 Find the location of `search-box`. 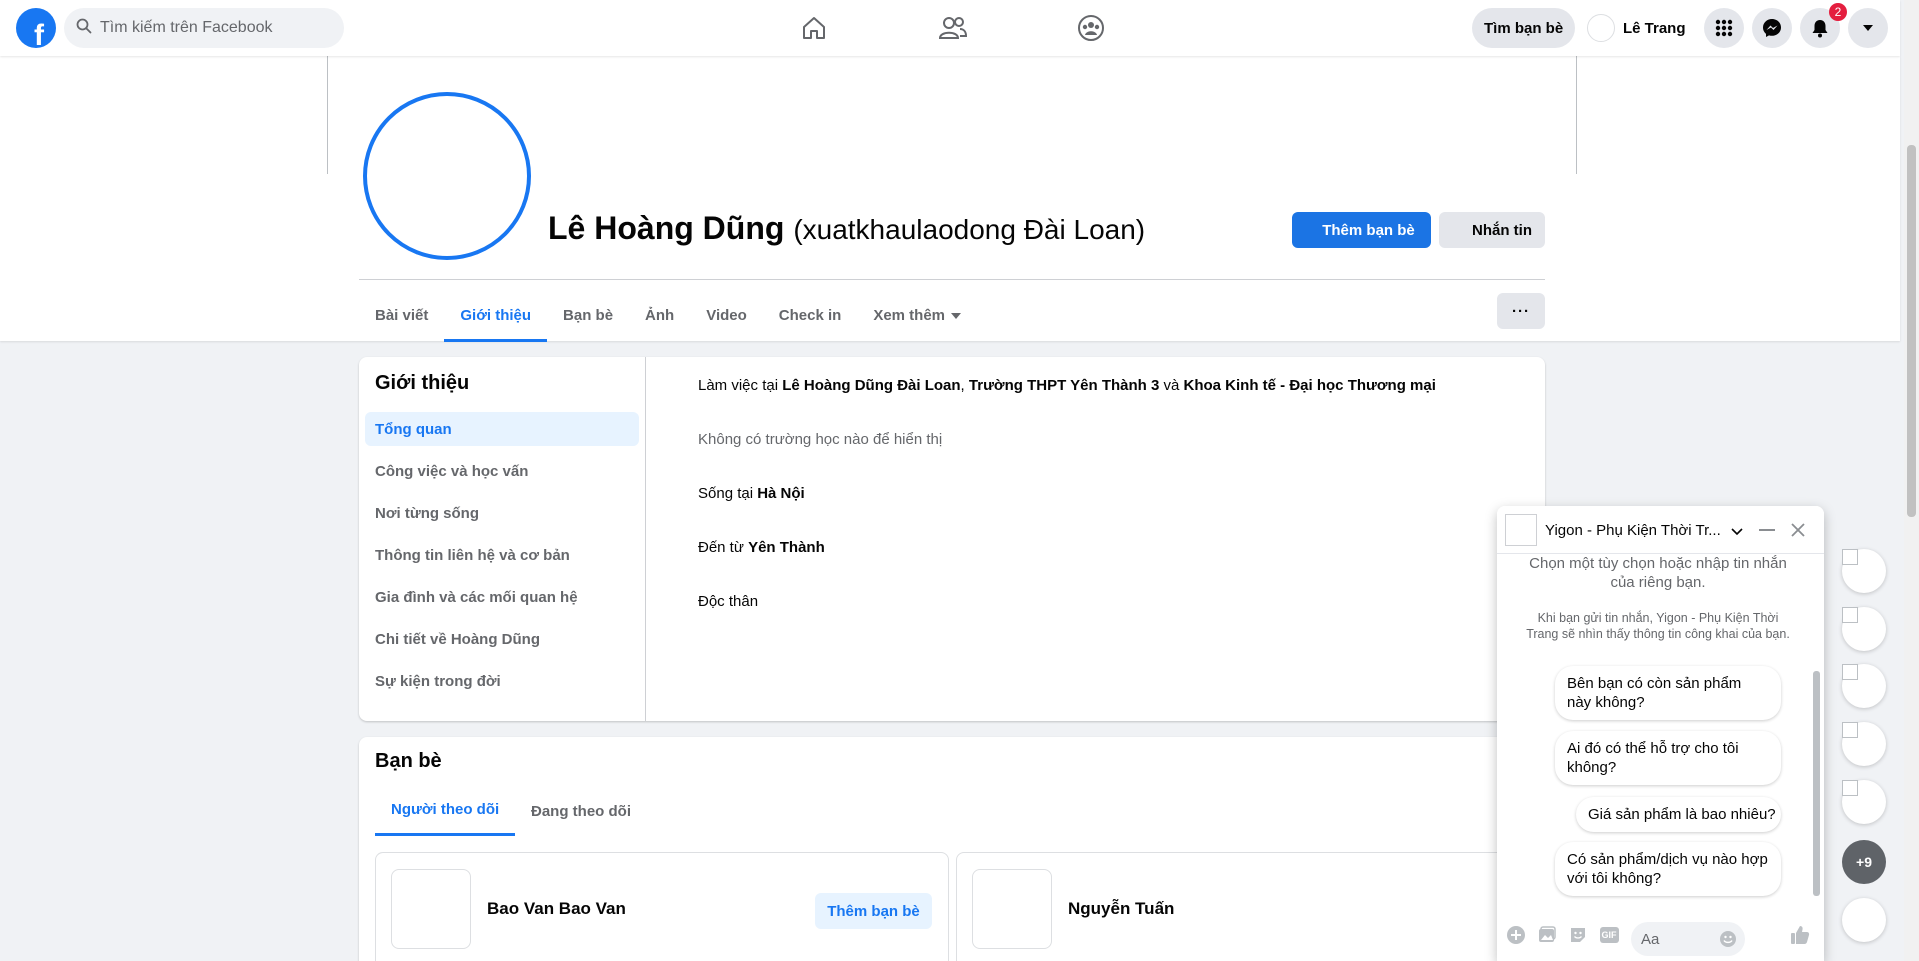

search-box is located at coordinates (204, 28).